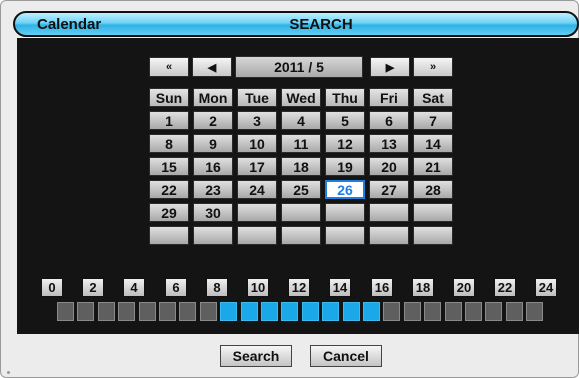 Image resolution: width=579 pixels, height=378 pixels. What do you see at coordinates (257, 143) in the screenshot?
I see `calendar-day: 10` at bounding box center [257, 143].